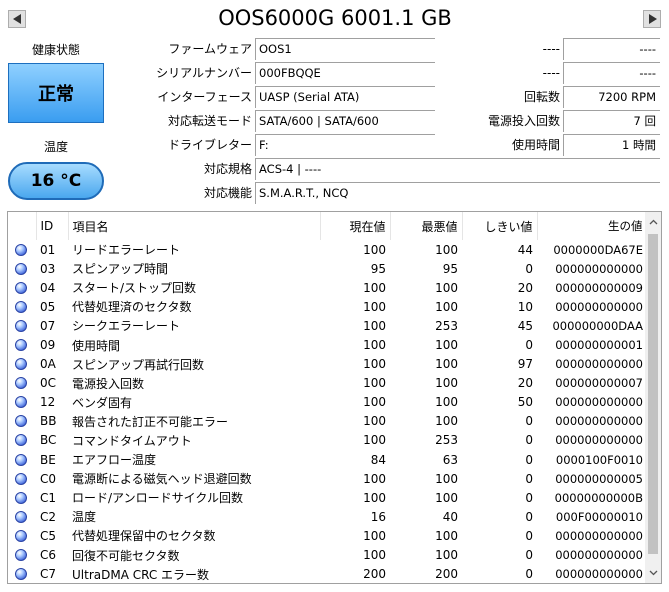 Image resolution: width=669 pixels, height=592 pixels. Describe the element at coordinates (327, 516) in the screenshot. I see `table-row: C2 温度 16 40 0 000F00000010` at that location.